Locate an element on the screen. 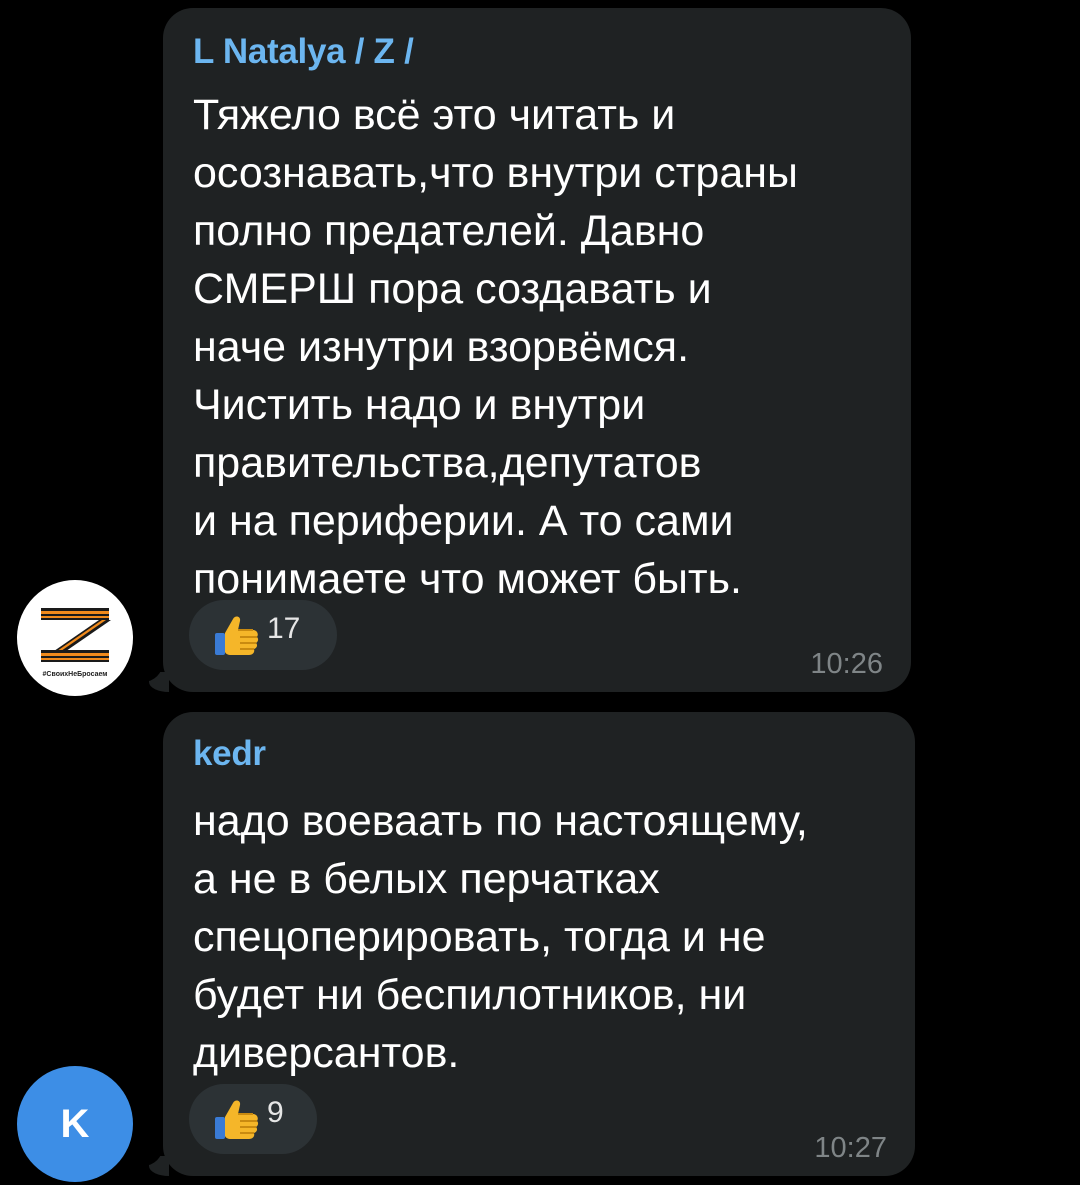  message-time: 10:27 is located at coordinates (850, 1148).